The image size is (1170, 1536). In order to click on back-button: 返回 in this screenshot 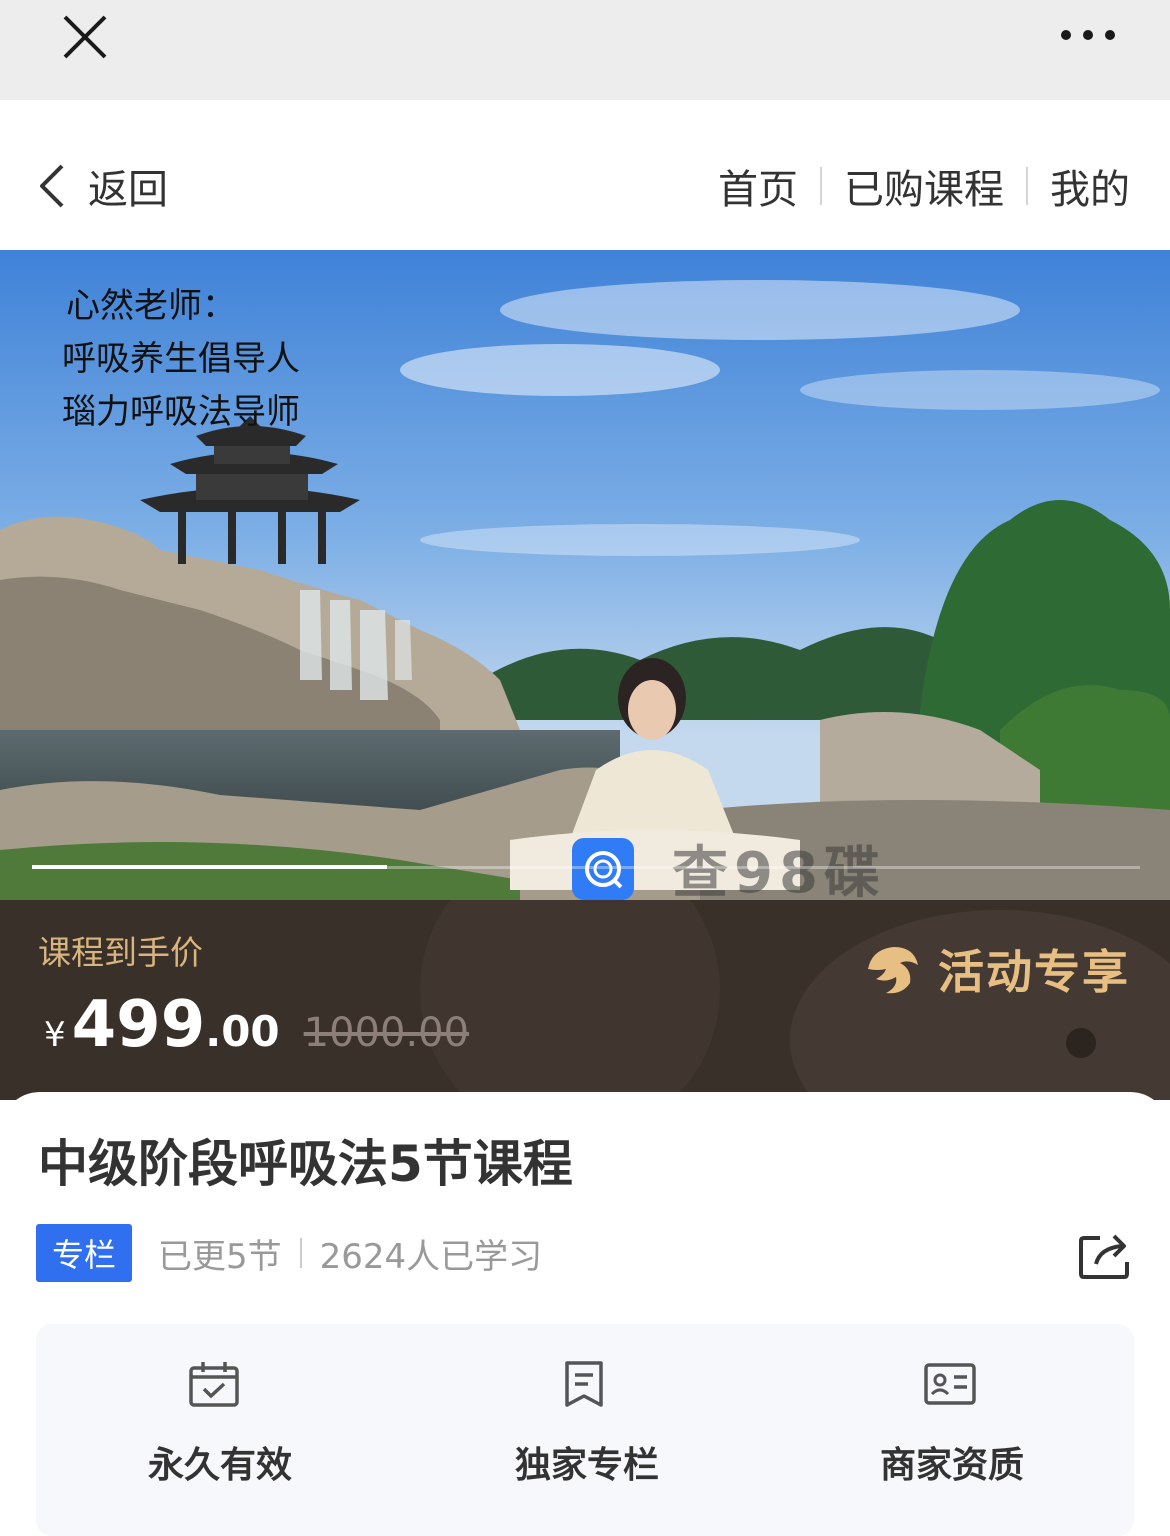, I will do `click(102, 186)`.